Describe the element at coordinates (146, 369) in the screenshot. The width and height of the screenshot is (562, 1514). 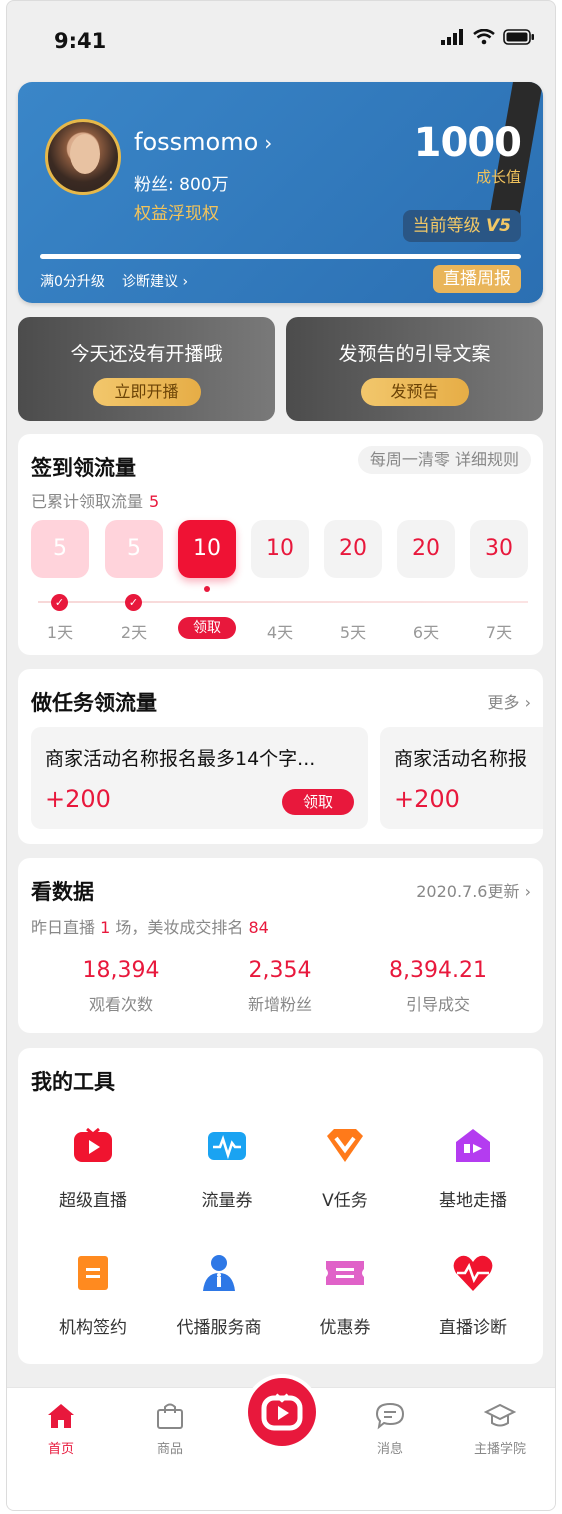
I see `go-live-promo: 今天还没有开播哦 立即开播` at that location.